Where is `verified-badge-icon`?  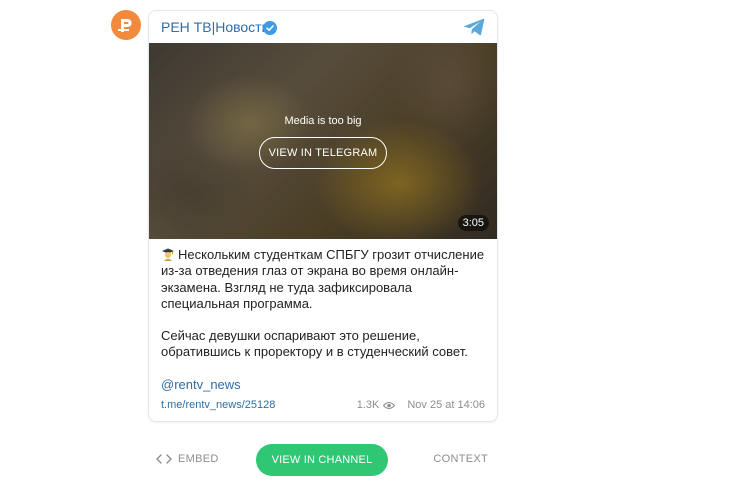
verified-badge-icon is located at coordinates (270, 28).